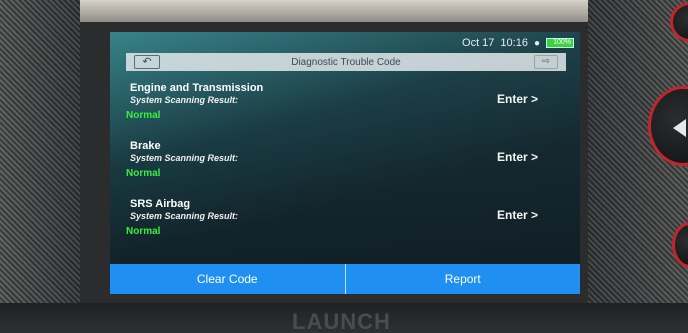 The height and width of the screenshot is (333, 688). Describe the element at coordinates (536, 43) in the screenshot. I see `wifi-icon: ●` at that location.